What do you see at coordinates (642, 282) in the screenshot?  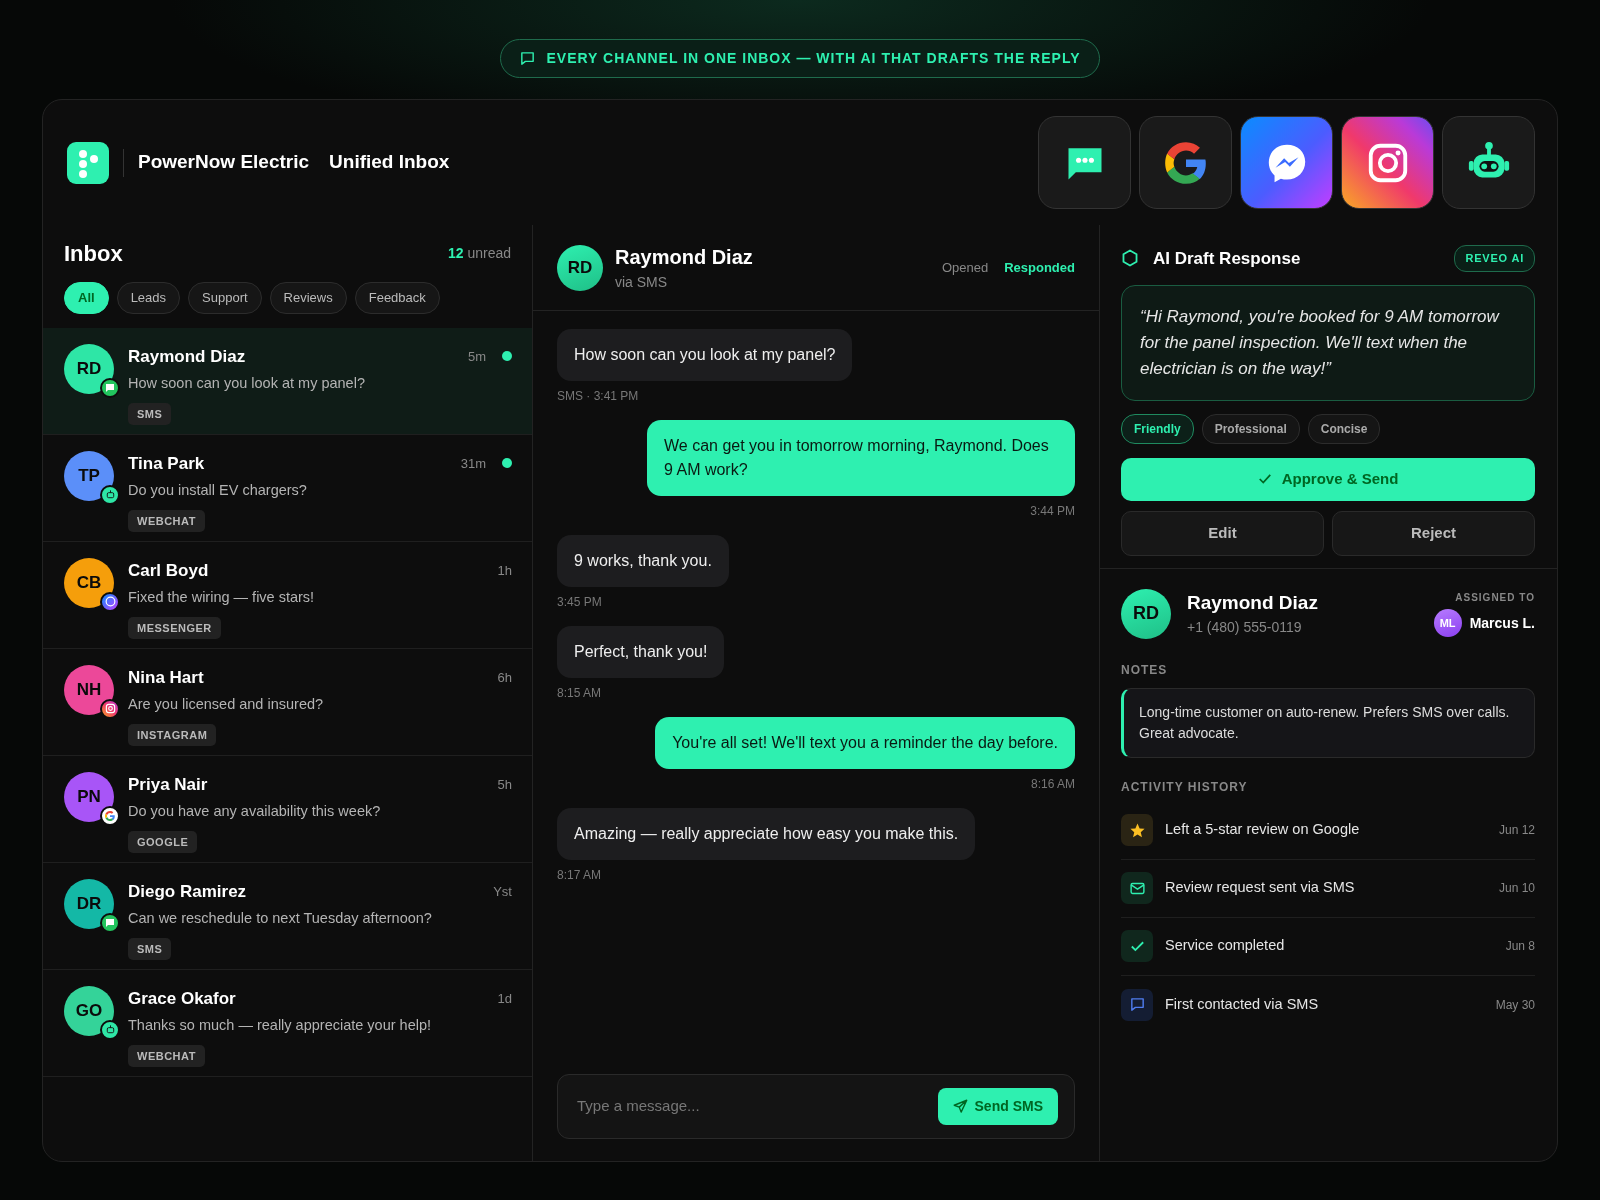 I see `channel-label: via SMS` at bounding box center [642, 282].